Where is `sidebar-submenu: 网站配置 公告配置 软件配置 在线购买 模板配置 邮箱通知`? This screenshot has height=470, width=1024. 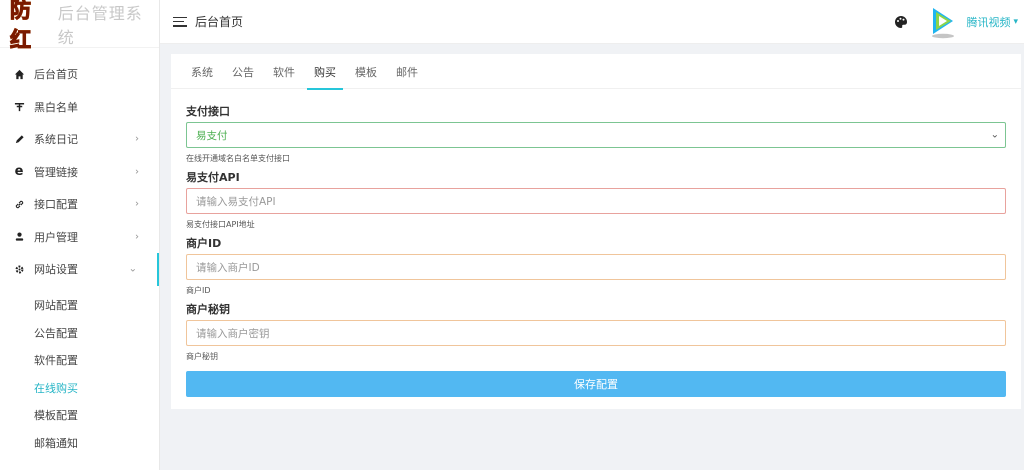 sidebar-submenu: 网站配置 公告配置 软件配置 在线购买 模板配置 邮箱通知 is located at coordinates (79, 371).